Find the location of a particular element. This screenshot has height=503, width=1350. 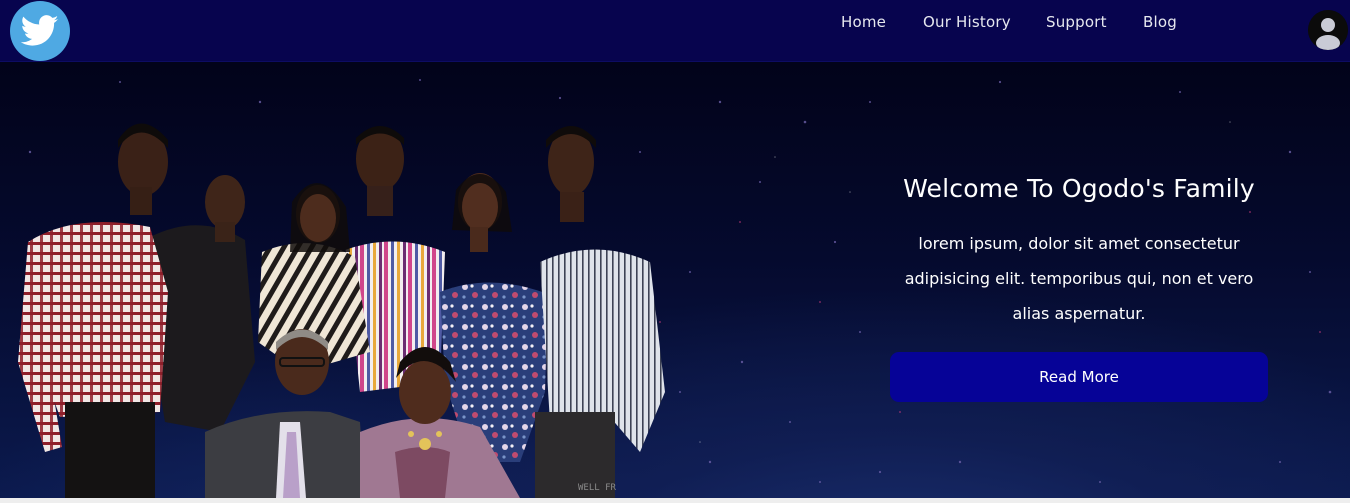

avatar-silhouette-icon is located at coordinates (1328, 30).